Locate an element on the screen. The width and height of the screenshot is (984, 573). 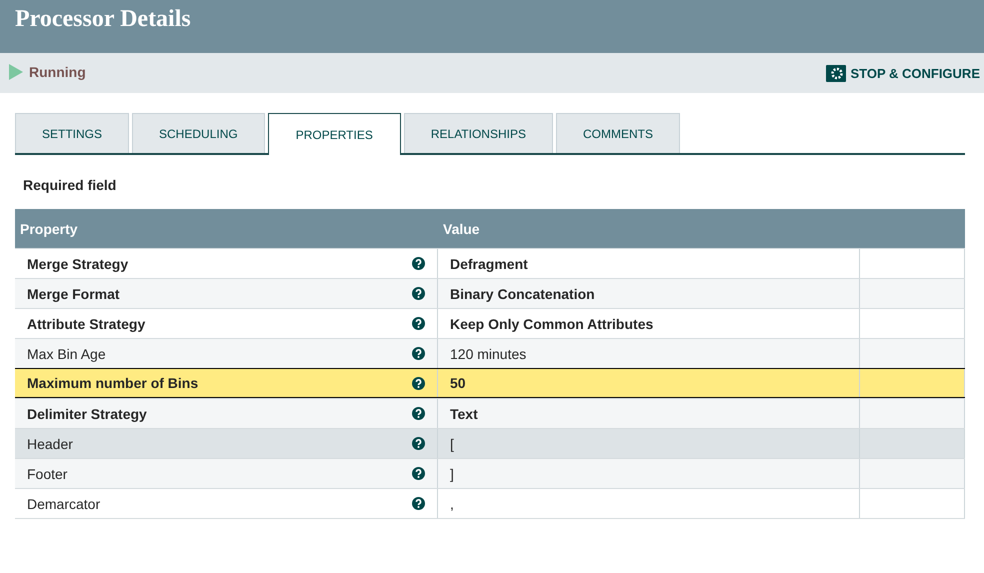
table-row: Maximum number of Bins 50 is located at coordinates (490, 383).